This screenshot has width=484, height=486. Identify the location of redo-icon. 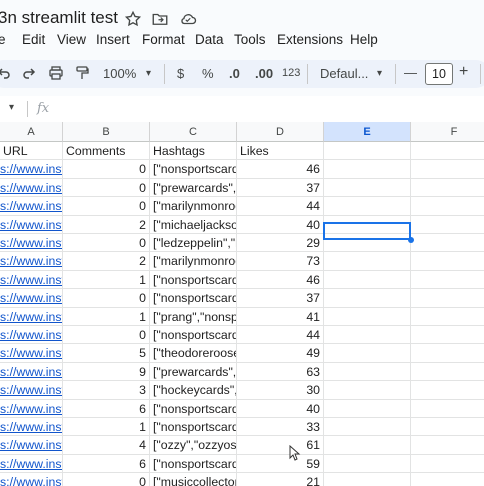
(29, 73).